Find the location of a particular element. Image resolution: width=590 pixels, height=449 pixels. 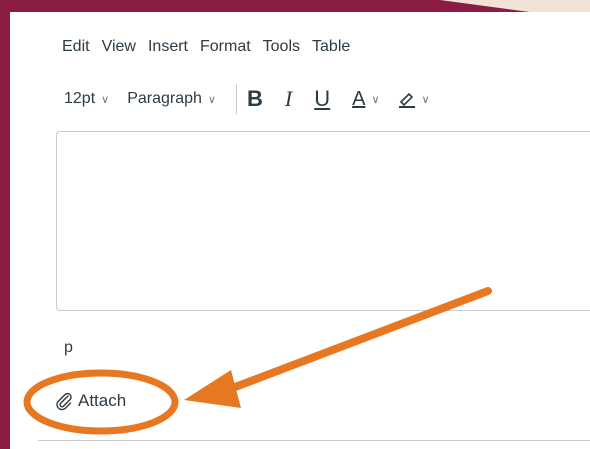

formatting-toolbar: 12pt ∨ Paragraph ∨ B I U A ∨ ∨ is located at coordinates (256, 99).